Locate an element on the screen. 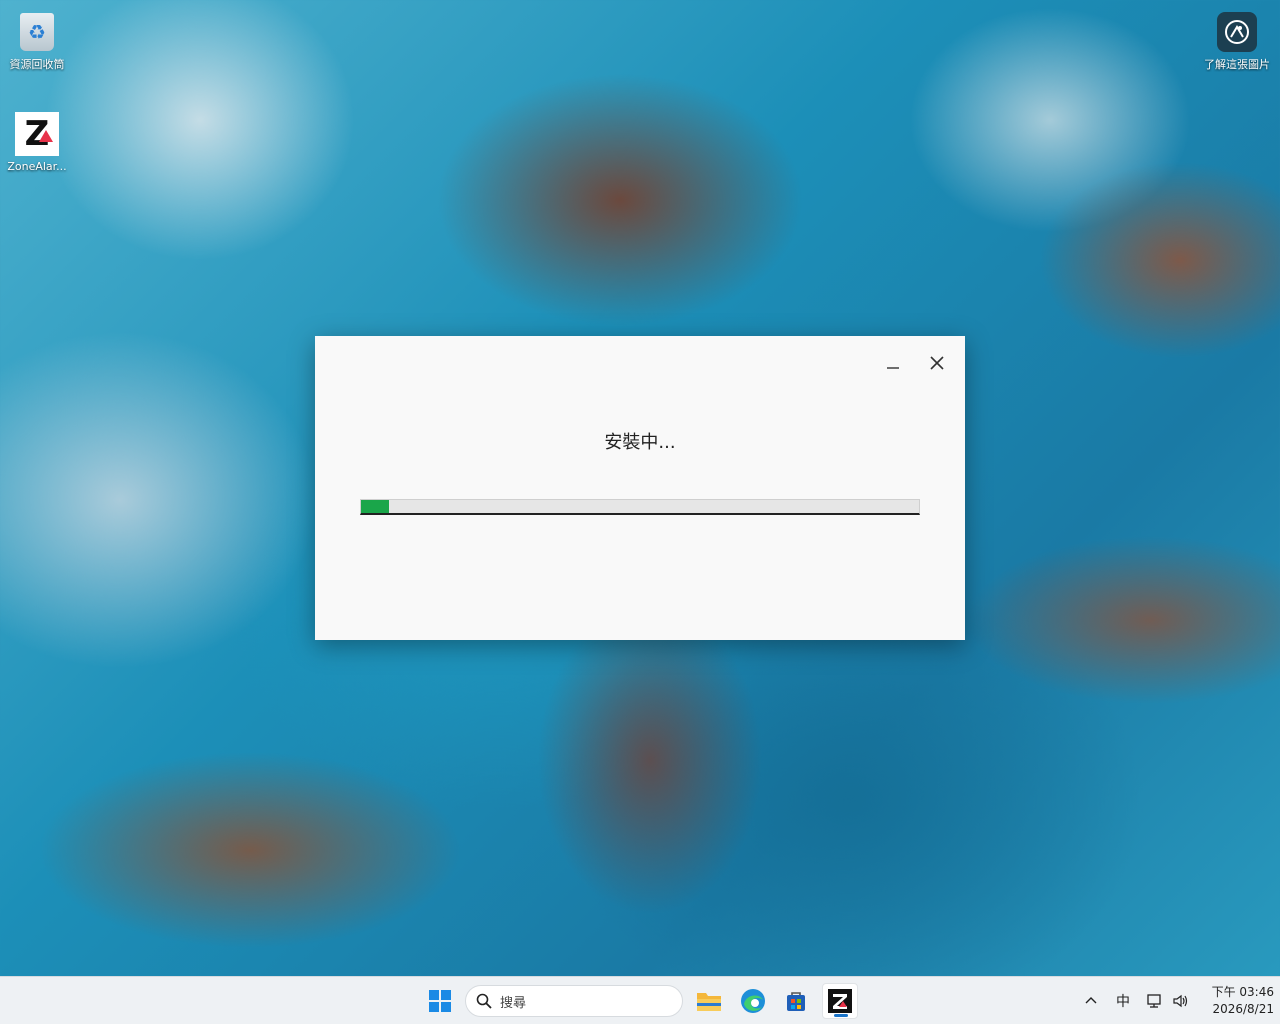 This screenshot has width=1280, height=1024. search-placeholder: 搜尋 is located at coordinates (513, 1003).